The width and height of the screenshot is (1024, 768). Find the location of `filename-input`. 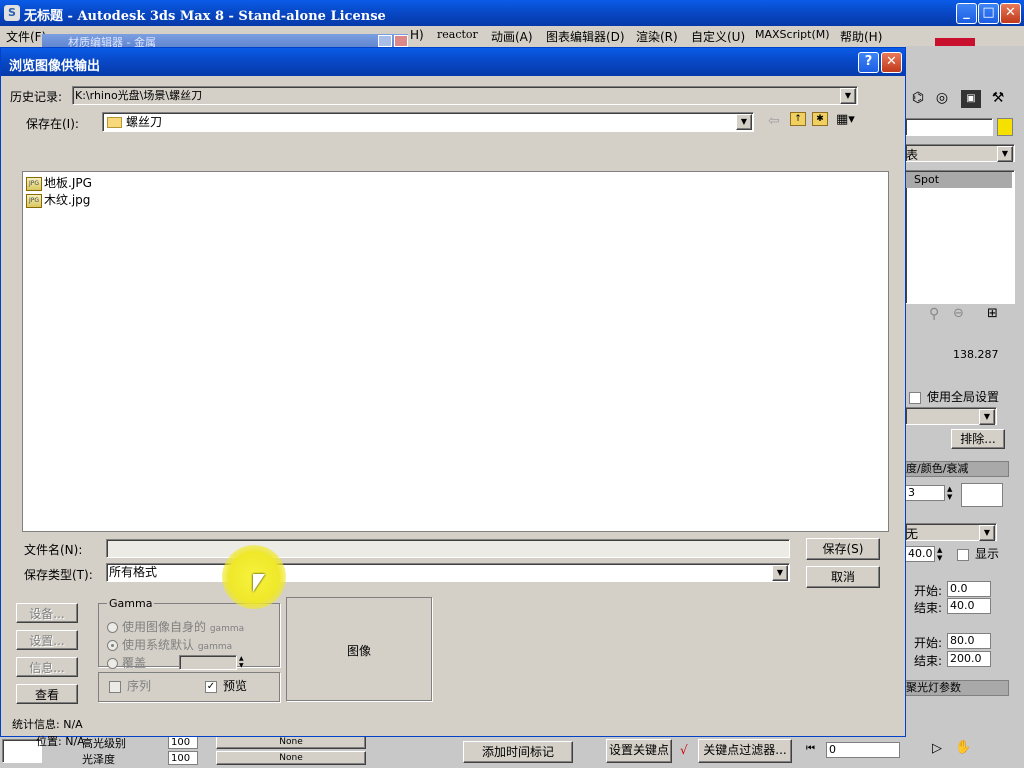

filename-input is located at coordinates (448, 548).